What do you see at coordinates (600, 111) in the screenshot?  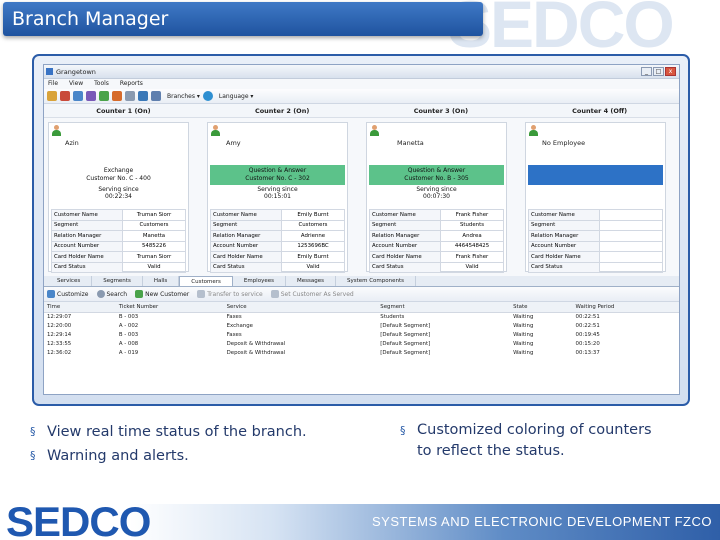 I see `counter-header-4: Counter 4 (Off)` at bounding box center [600, 111].